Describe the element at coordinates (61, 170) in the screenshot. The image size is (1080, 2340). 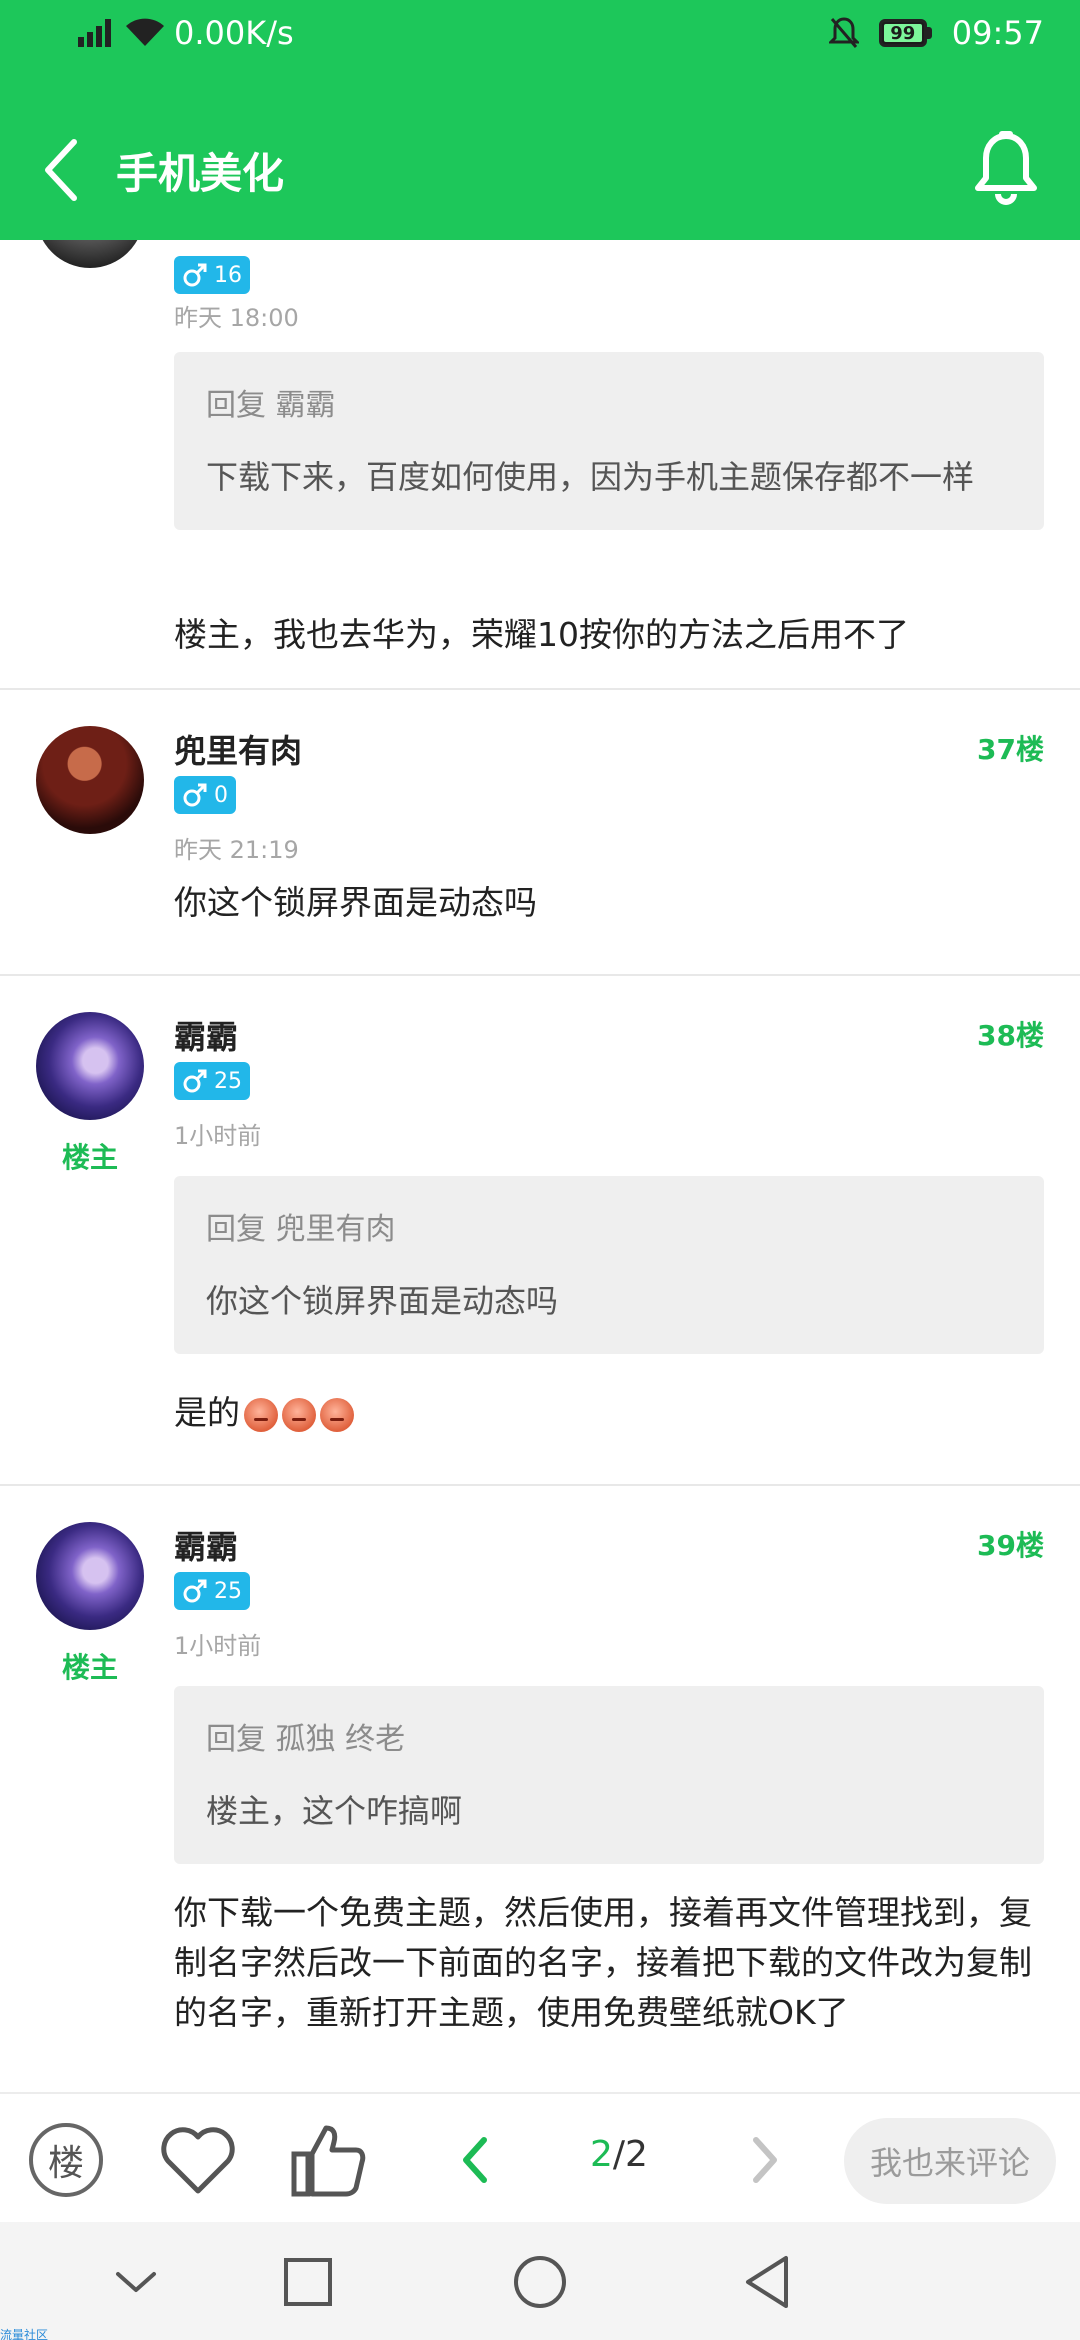
I see `back-arrow-icon` at that location.